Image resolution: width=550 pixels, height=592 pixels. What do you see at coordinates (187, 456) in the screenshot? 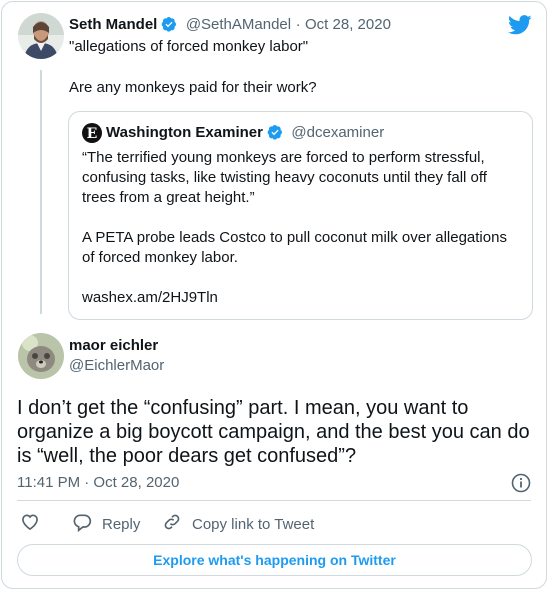
I see `tweet-text-line3: is “well, the poor dears get confused”?` at bounding box center [187, 456].